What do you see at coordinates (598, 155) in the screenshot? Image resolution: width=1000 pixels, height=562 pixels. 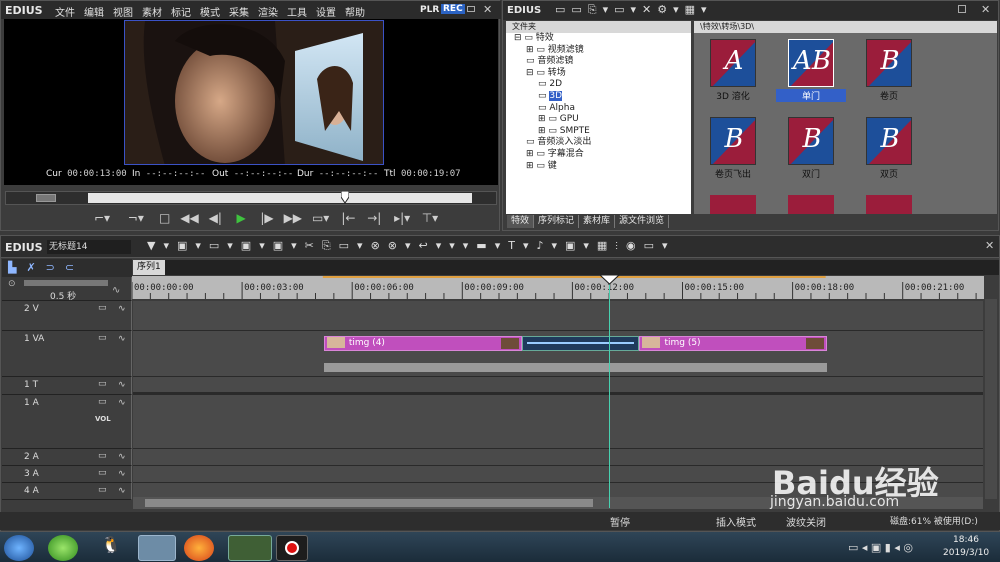 I see `tree-node: ⊞ ▭ 字幕混合` at bounding box center [598, 155].